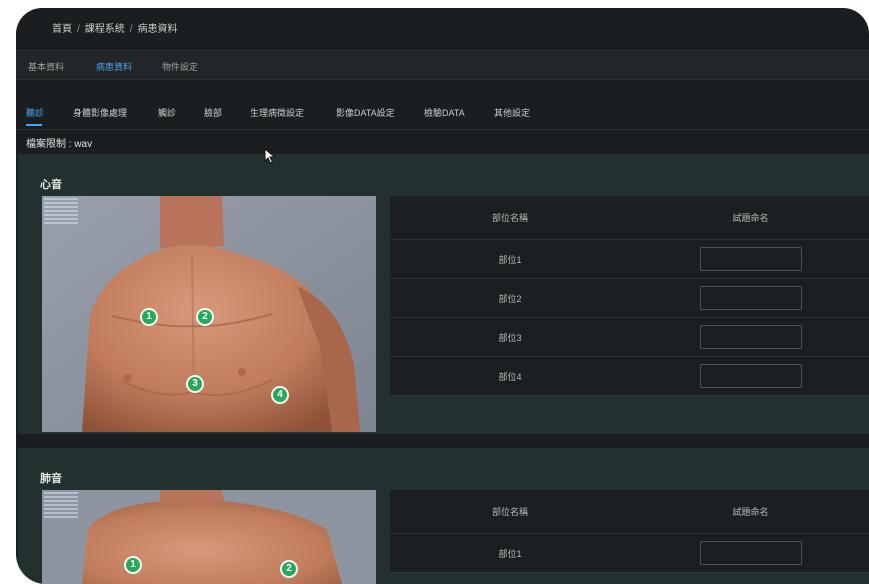 This screenshot has height=584, width=869. What do you see at coordinates (34, 125) in the screenshot?
I see `active-tab-indicator` at bounding box center [34, 125].